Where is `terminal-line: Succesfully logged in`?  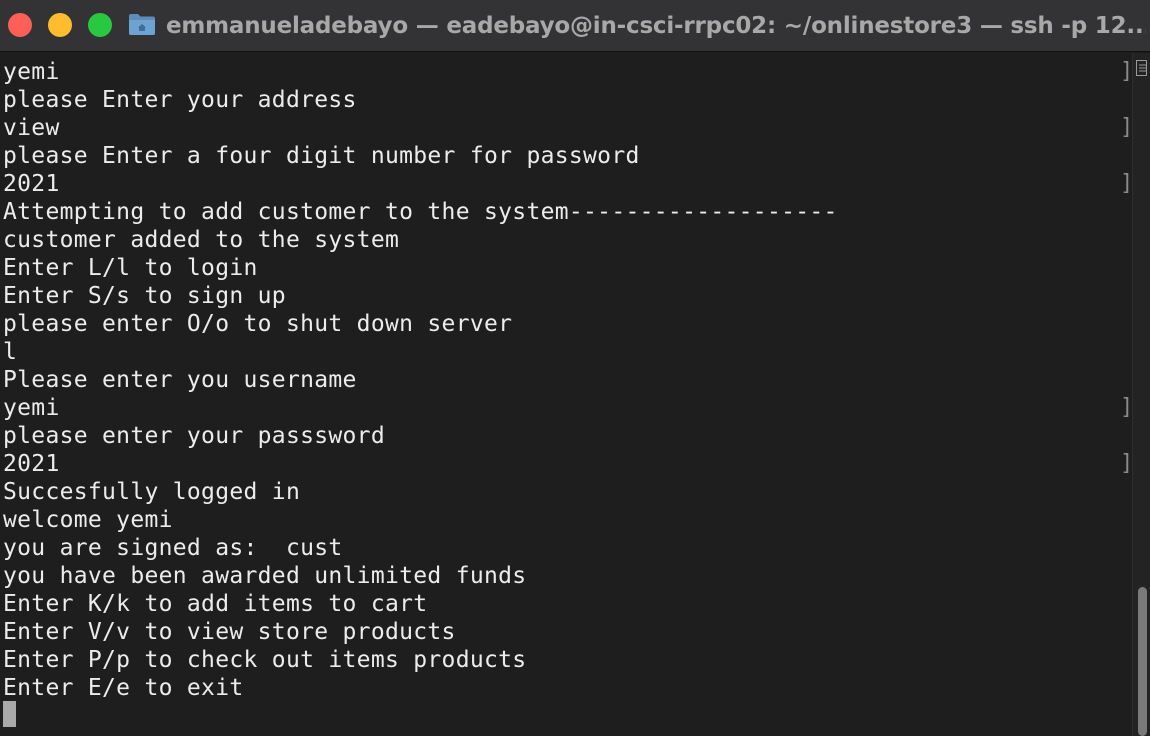 terminal-line: Succesfully logged in is located at coordinates (152, 492).